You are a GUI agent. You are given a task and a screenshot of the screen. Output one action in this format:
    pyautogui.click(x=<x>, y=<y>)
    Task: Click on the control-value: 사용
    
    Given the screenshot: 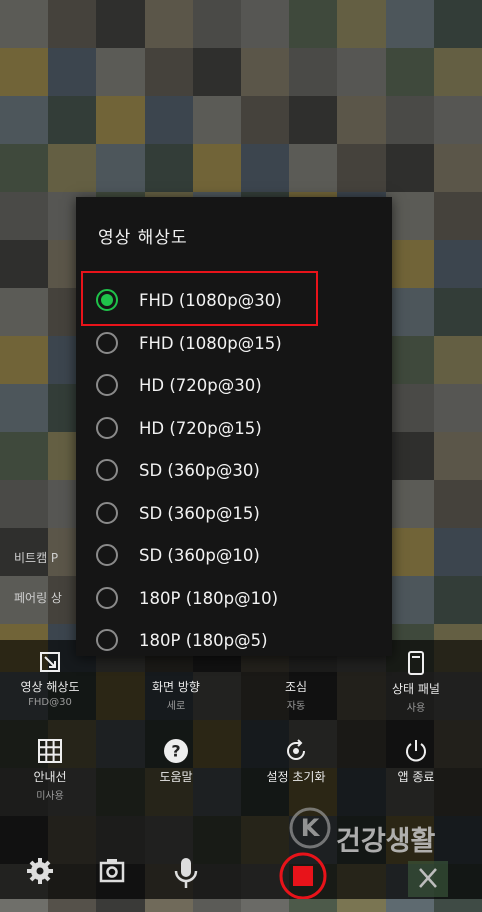 What is the action you would take?
    pyautogui.click(x=416, y=708)
    